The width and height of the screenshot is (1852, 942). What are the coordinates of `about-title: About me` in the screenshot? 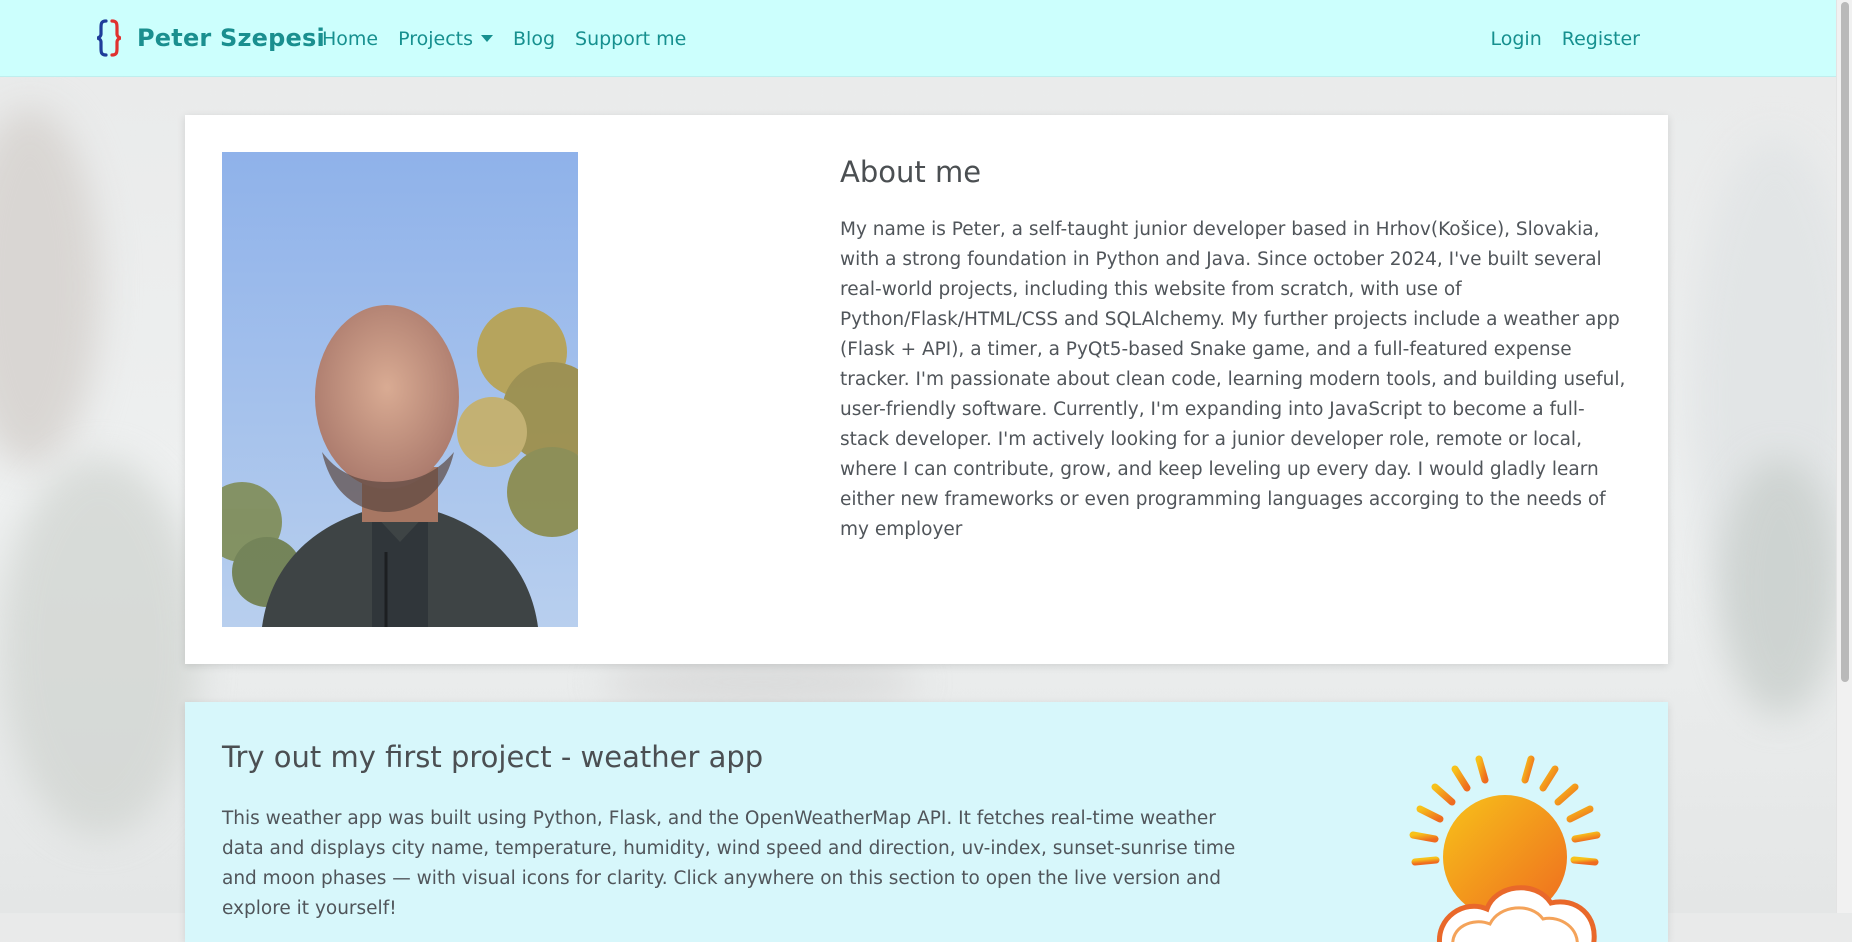 It's located at (911, 172).